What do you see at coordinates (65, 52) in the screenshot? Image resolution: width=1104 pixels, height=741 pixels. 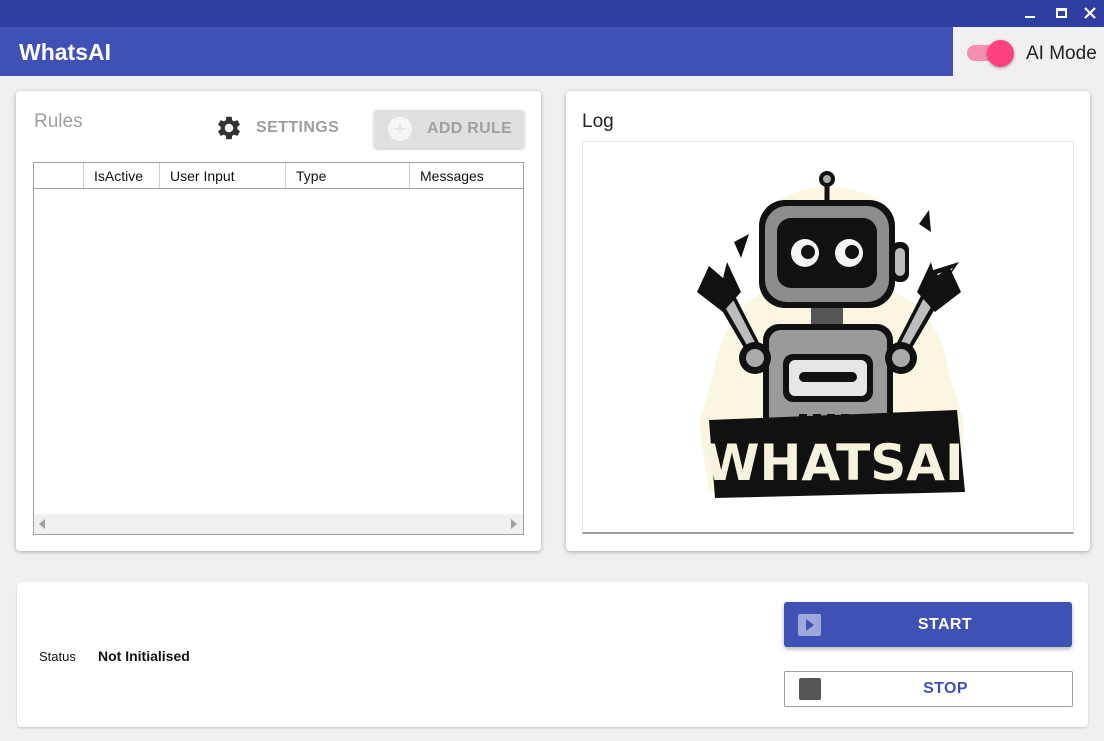 I see `app-title: WhatsAI` at bounding box center [65, 52].